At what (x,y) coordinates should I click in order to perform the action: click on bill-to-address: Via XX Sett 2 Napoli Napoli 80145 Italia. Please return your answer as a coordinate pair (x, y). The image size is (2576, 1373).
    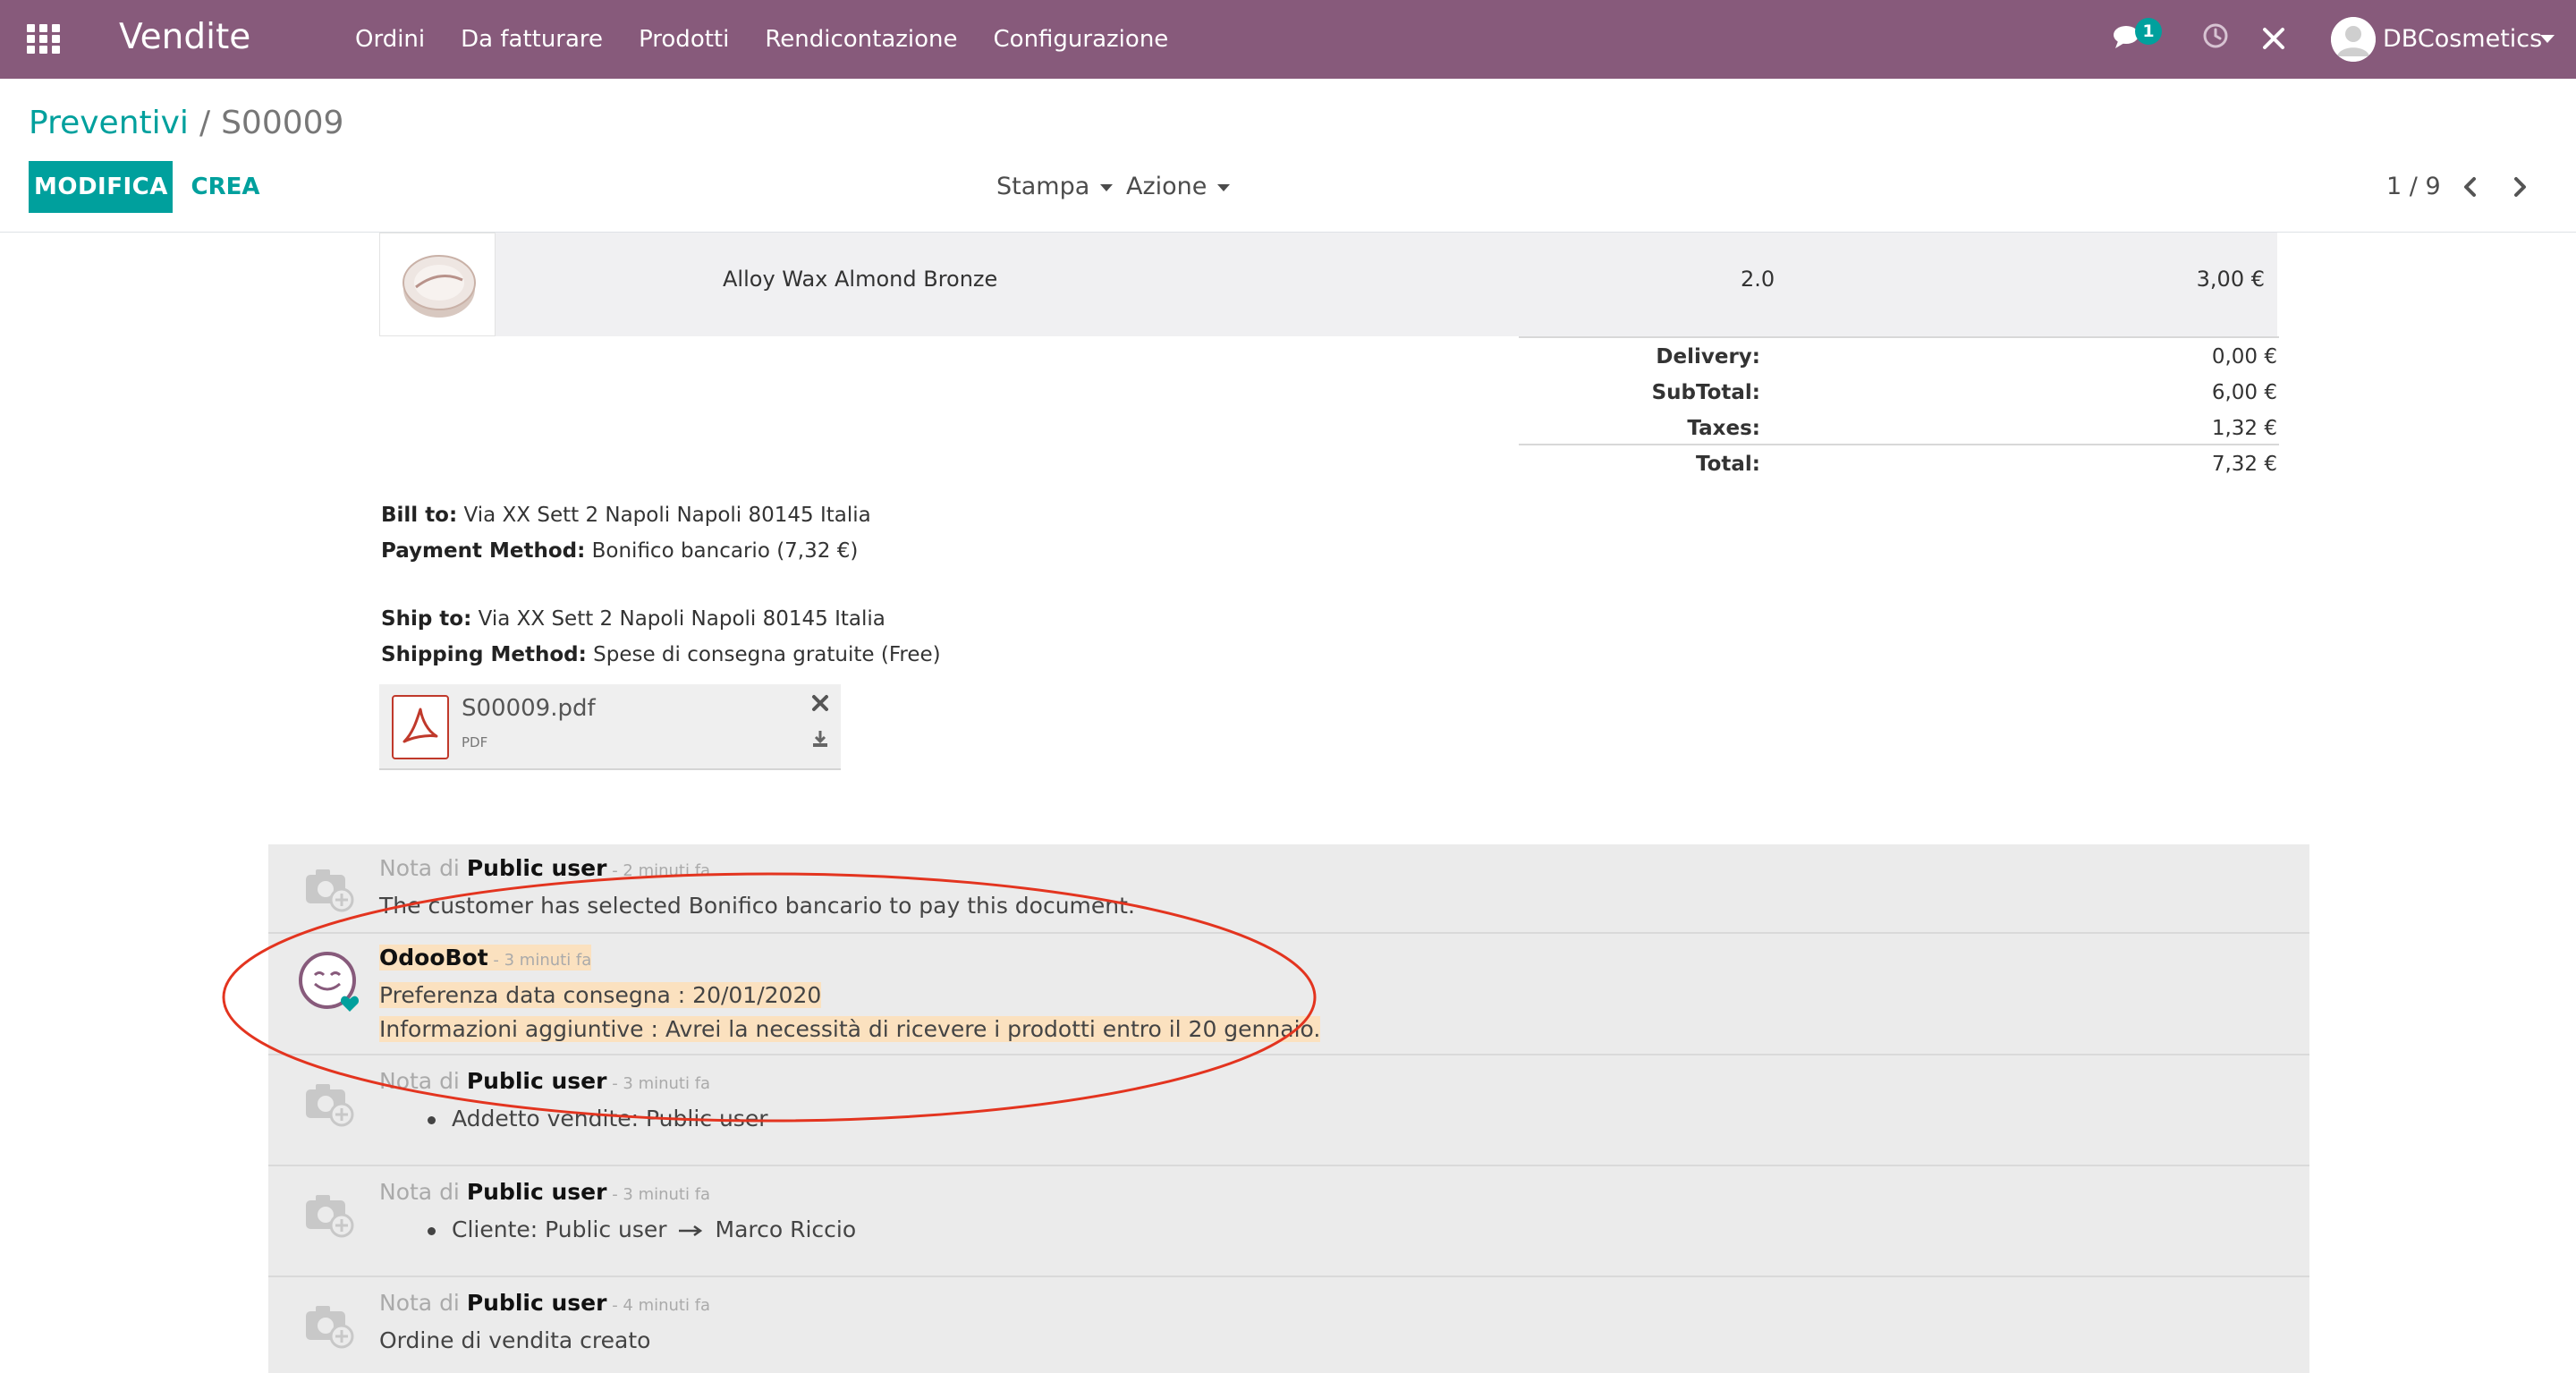
    Looking at the image, I should click on (664, 515).